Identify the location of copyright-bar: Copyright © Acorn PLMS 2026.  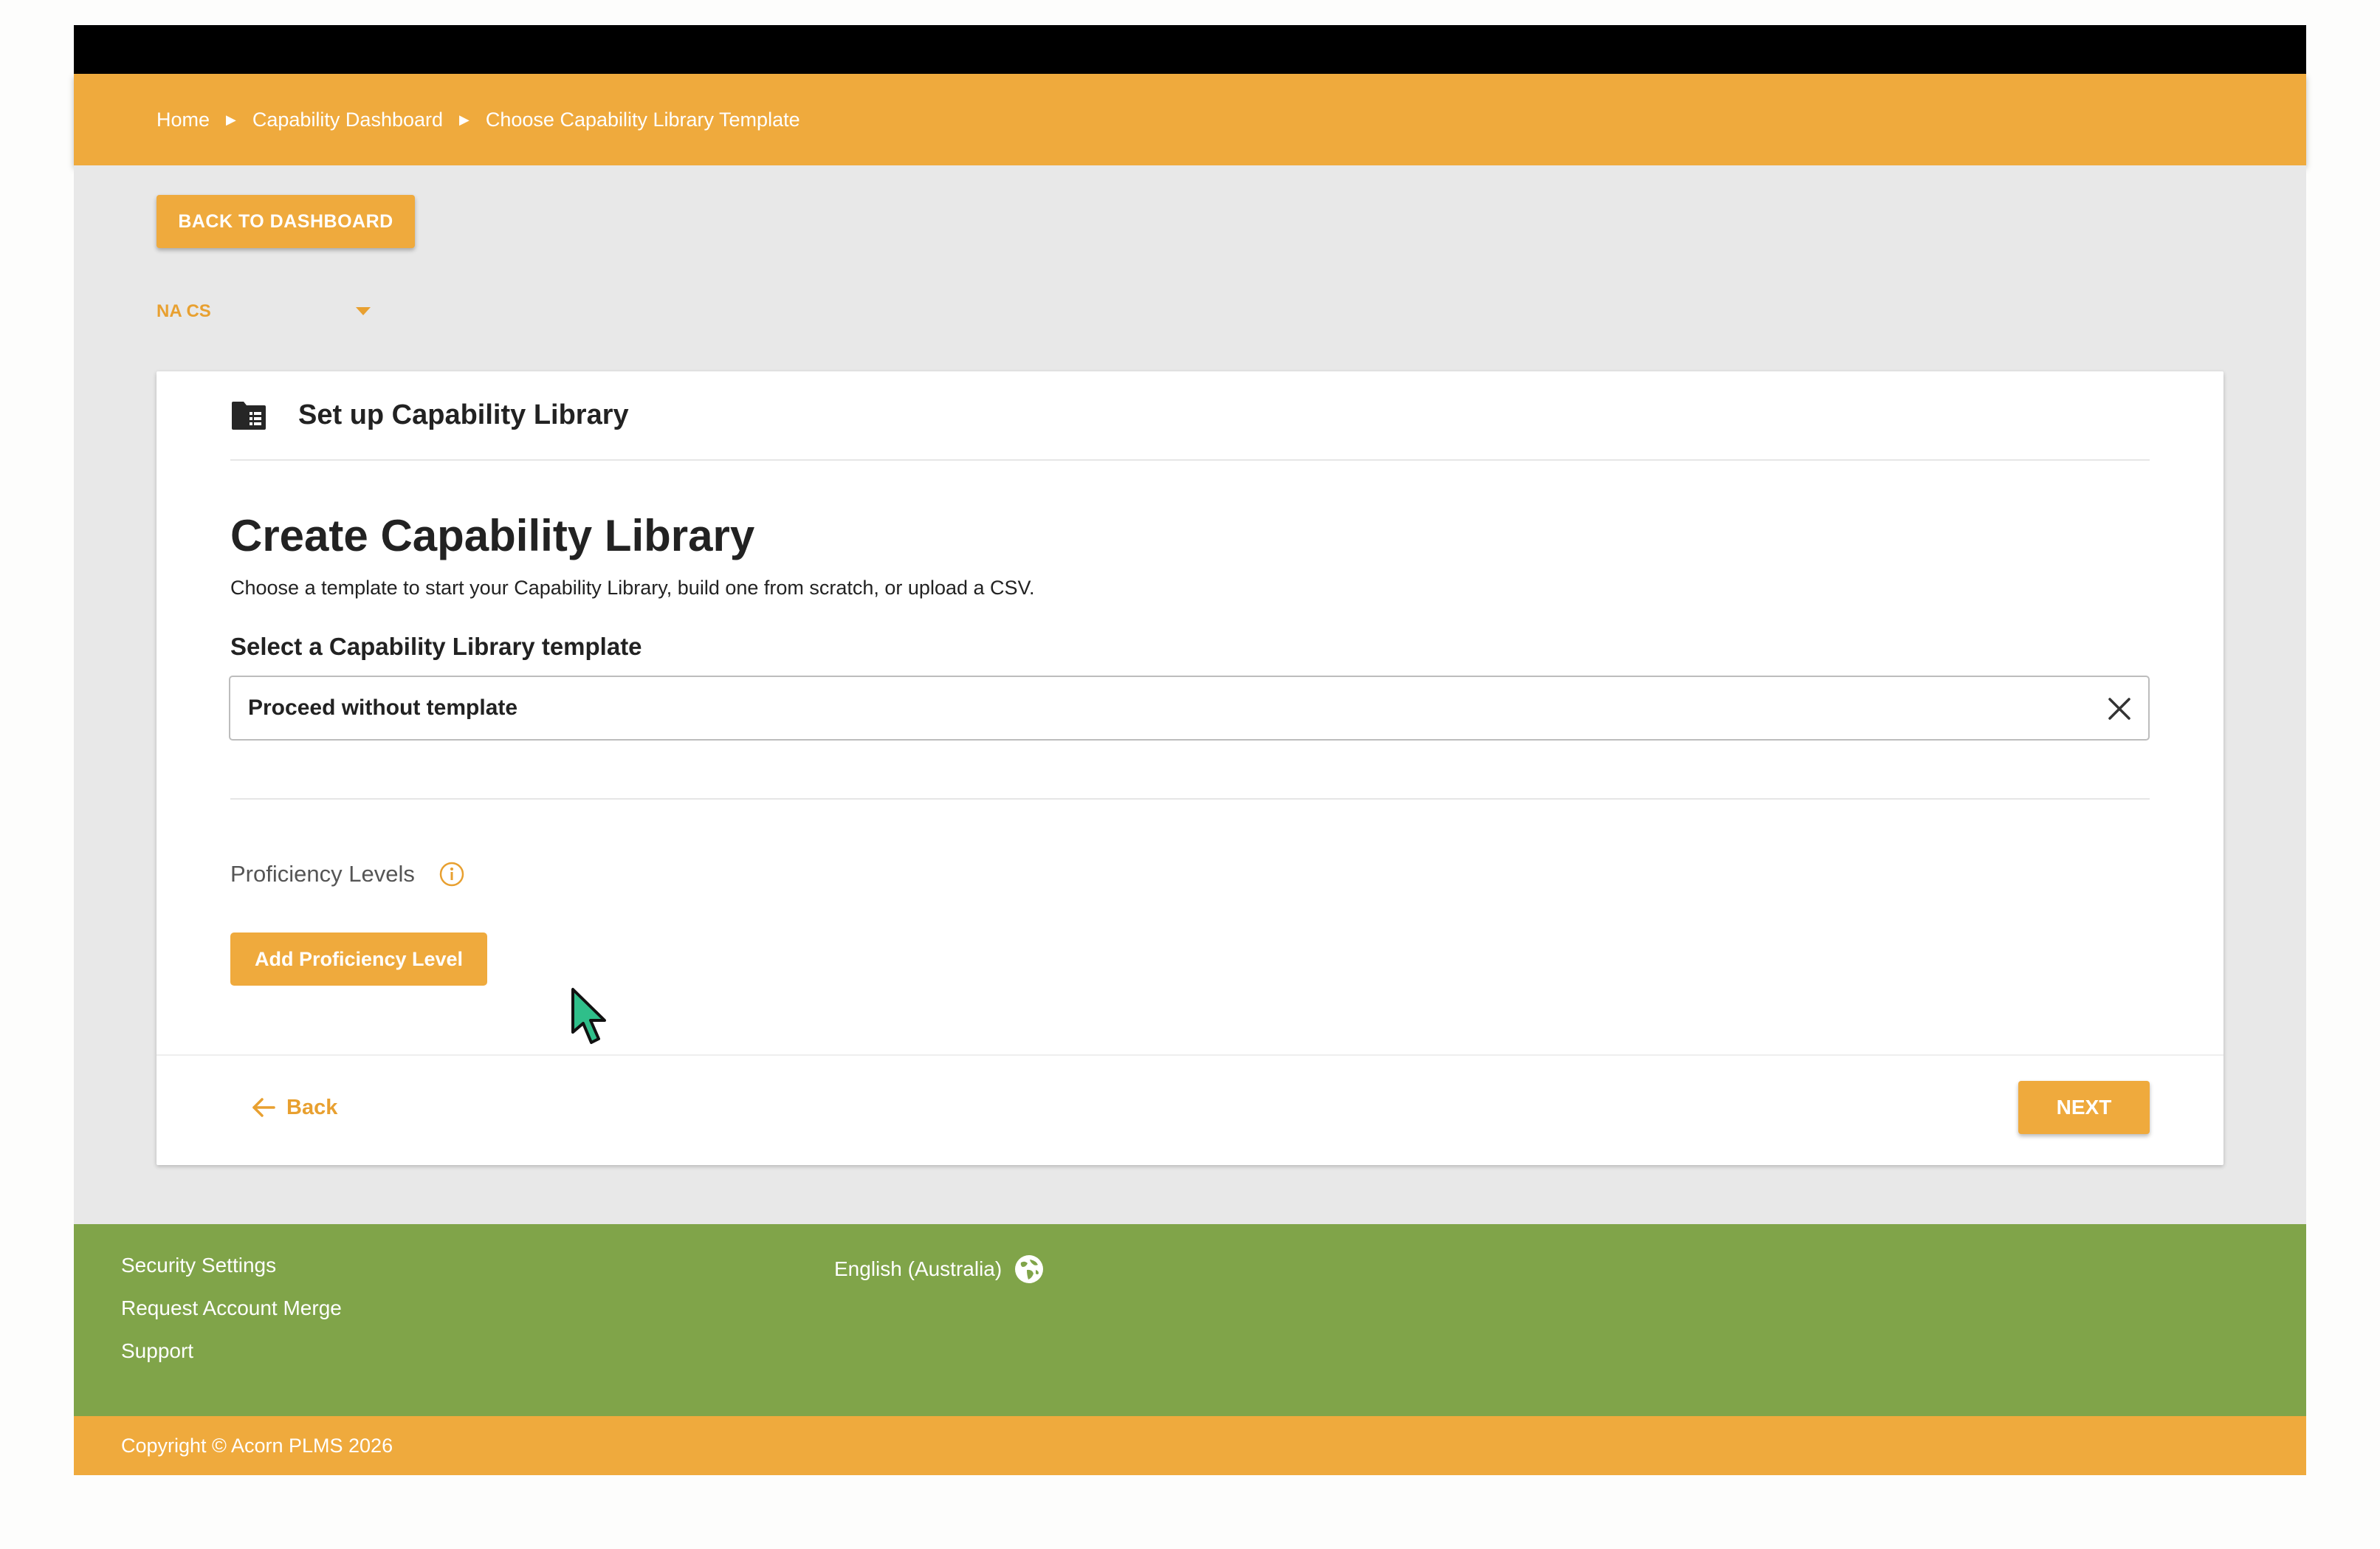
(1190, 1445).